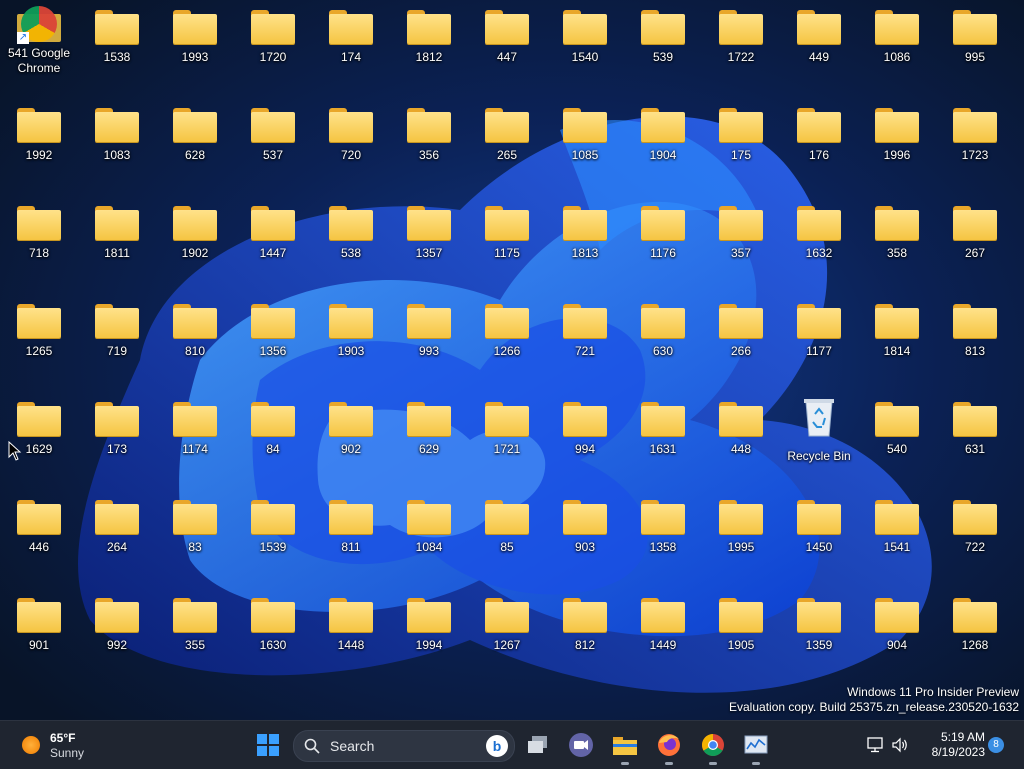 Image resolution: width=1024 pixels, height=769 pixels. I want to click on desktop-folder: 1813, so click(585, 241).